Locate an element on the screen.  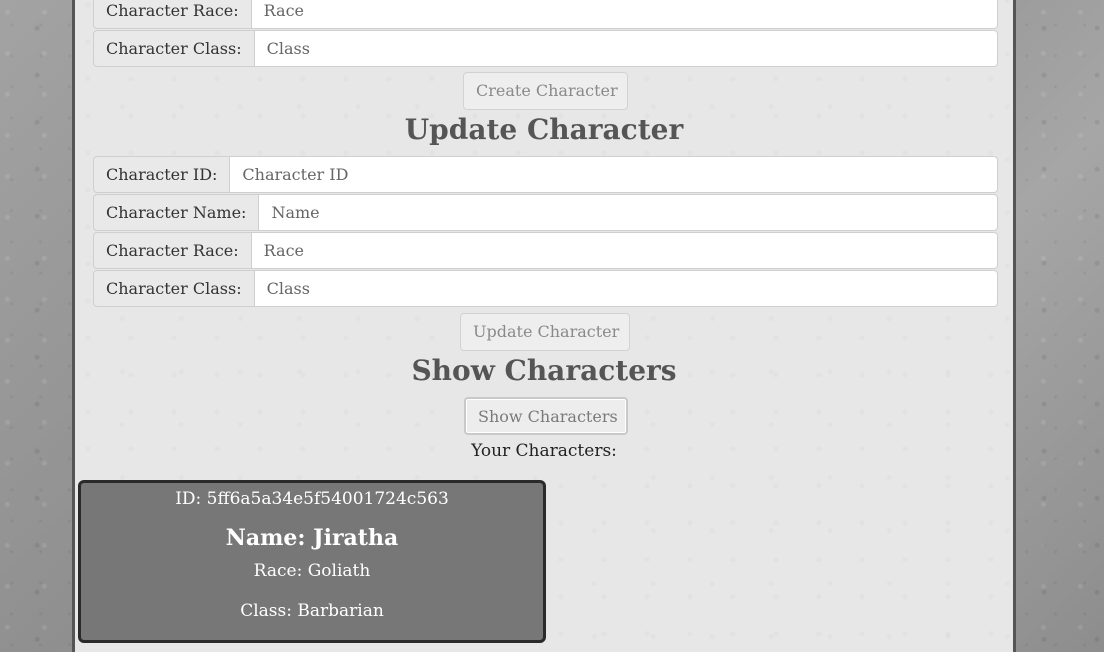
update-class-label: Character Class: is located at coordinates (174, 288).